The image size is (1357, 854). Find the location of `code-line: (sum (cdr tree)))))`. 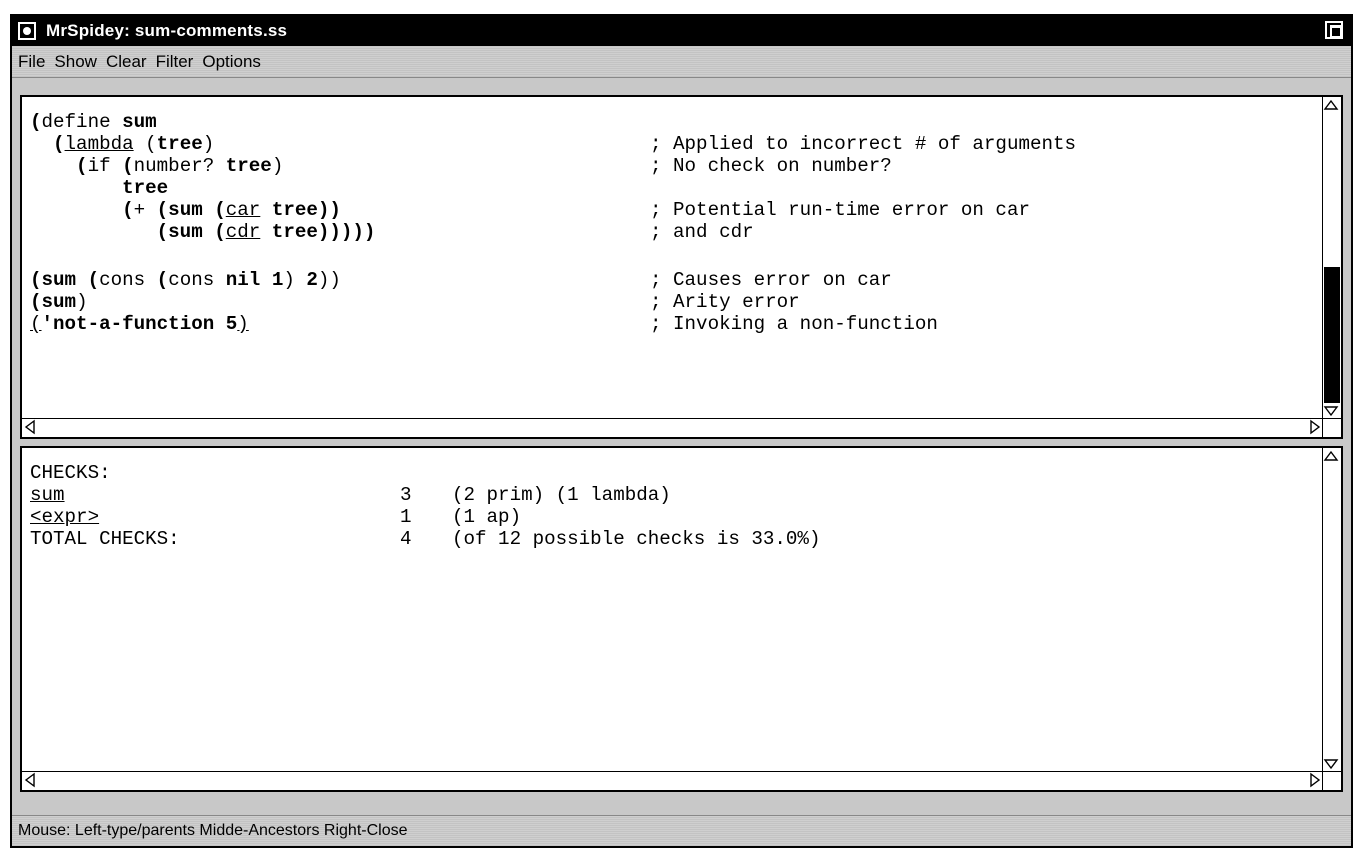

code-line: (sum (cdr tree))))) is located at coordinates (203, 232).